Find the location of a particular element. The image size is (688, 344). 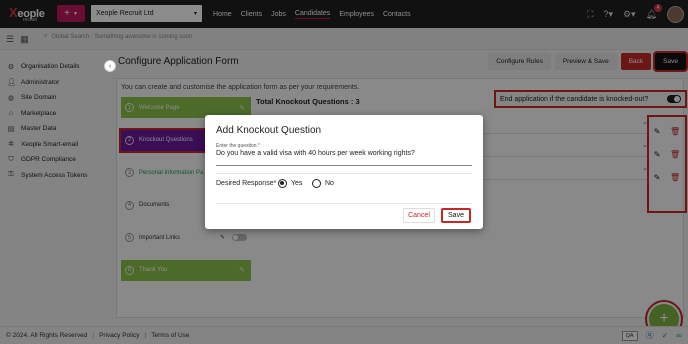

dialog-title: Add Knockout Question is located at coordinates (269, 130).